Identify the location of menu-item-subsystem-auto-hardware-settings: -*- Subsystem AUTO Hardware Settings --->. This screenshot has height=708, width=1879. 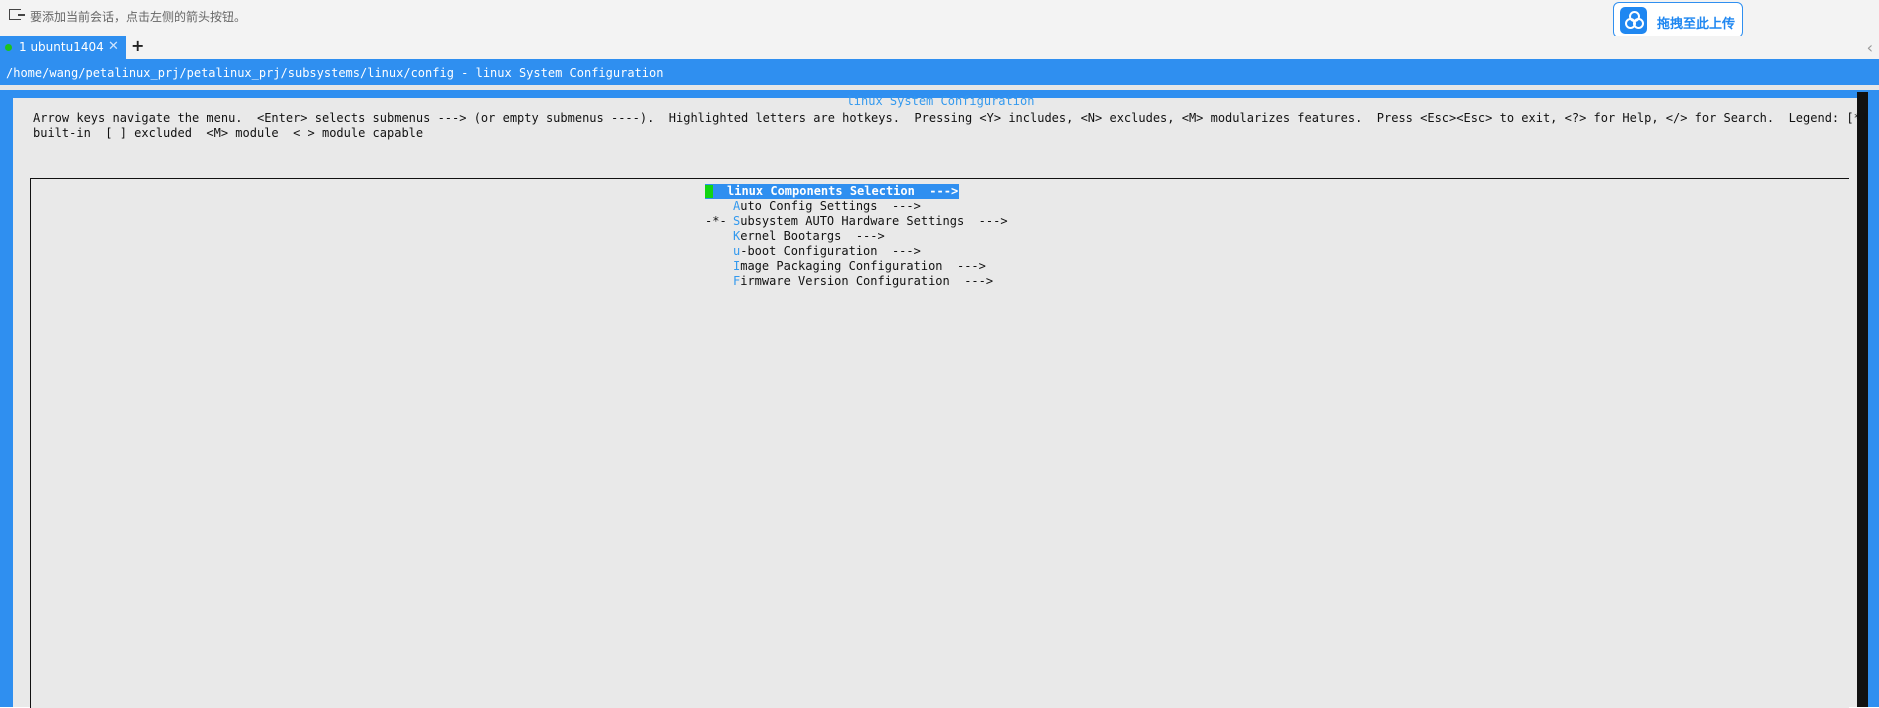
(856, 221).